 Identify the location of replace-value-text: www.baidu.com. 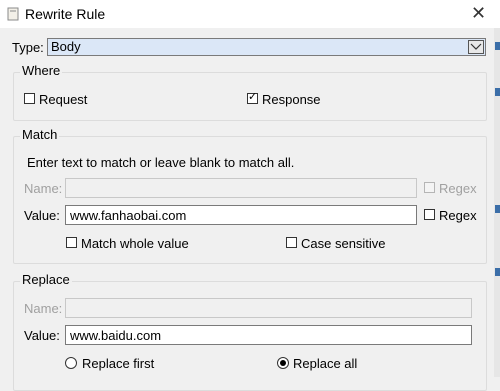
(116, 335).